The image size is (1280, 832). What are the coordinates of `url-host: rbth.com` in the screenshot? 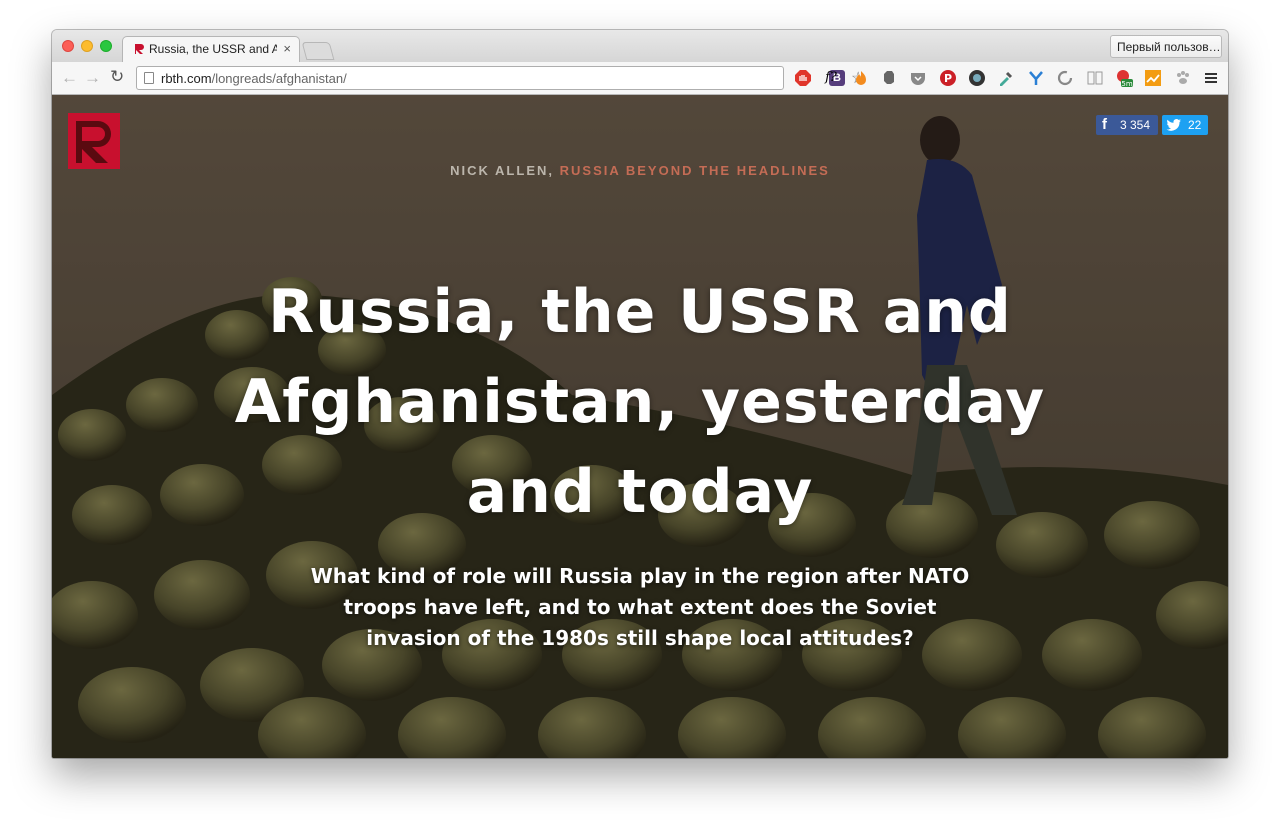 It's located at (186, 78).